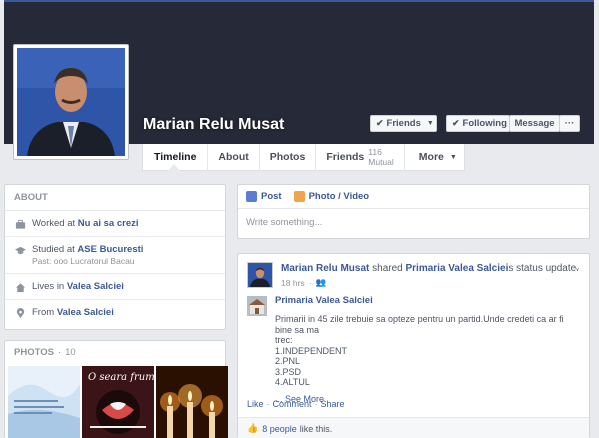 Image resolution: width=599 pixels, height=438 pixels. Describe the element at coordinates (49, 286) in the screenshot. I see `about-prefix: Lives in` at that location.